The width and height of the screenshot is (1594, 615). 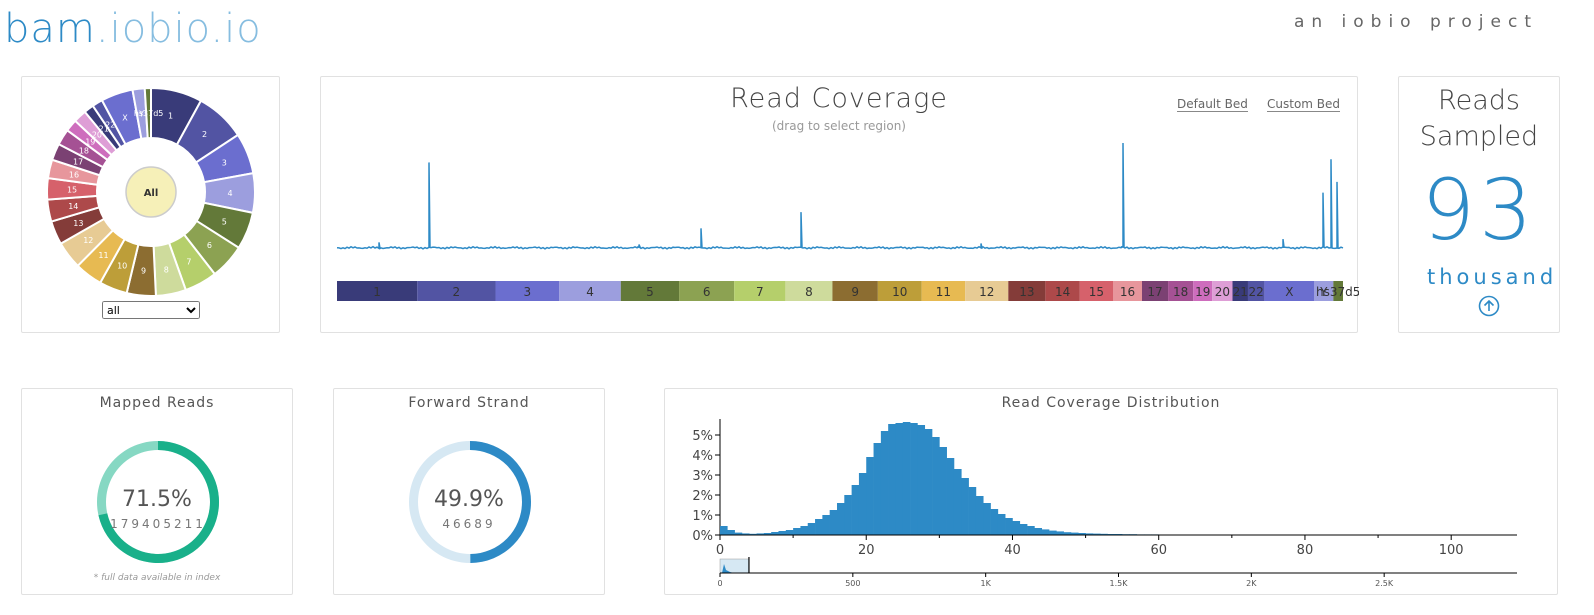 I want to click on brush-tick-label: 1.5K, so click(x=1119, y=583).